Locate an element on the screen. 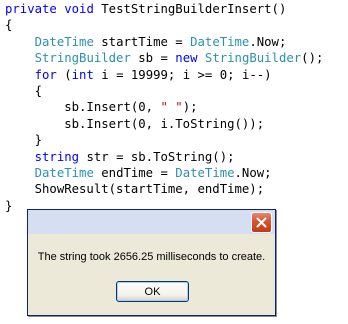 The image size is (348, 324). close-icon is located at coordinates (261, 222).